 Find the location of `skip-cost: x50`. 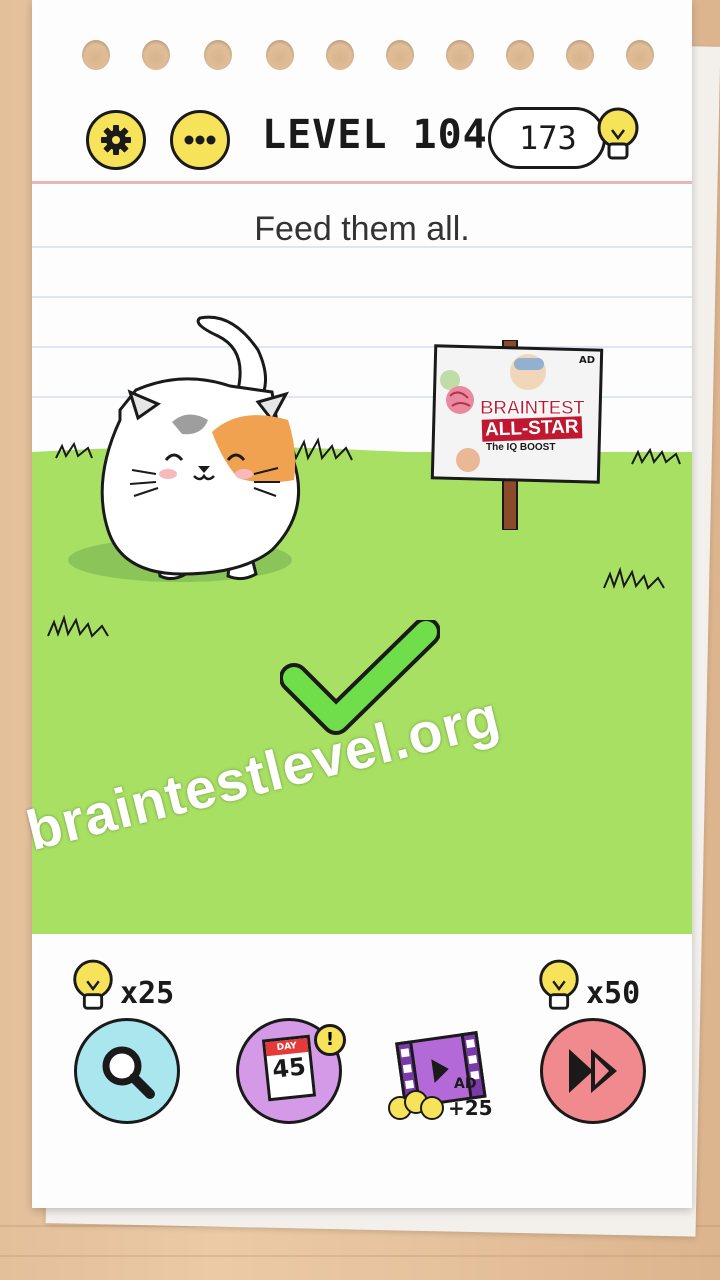

skip-cost: x50 is located at coordinates (613, 993).